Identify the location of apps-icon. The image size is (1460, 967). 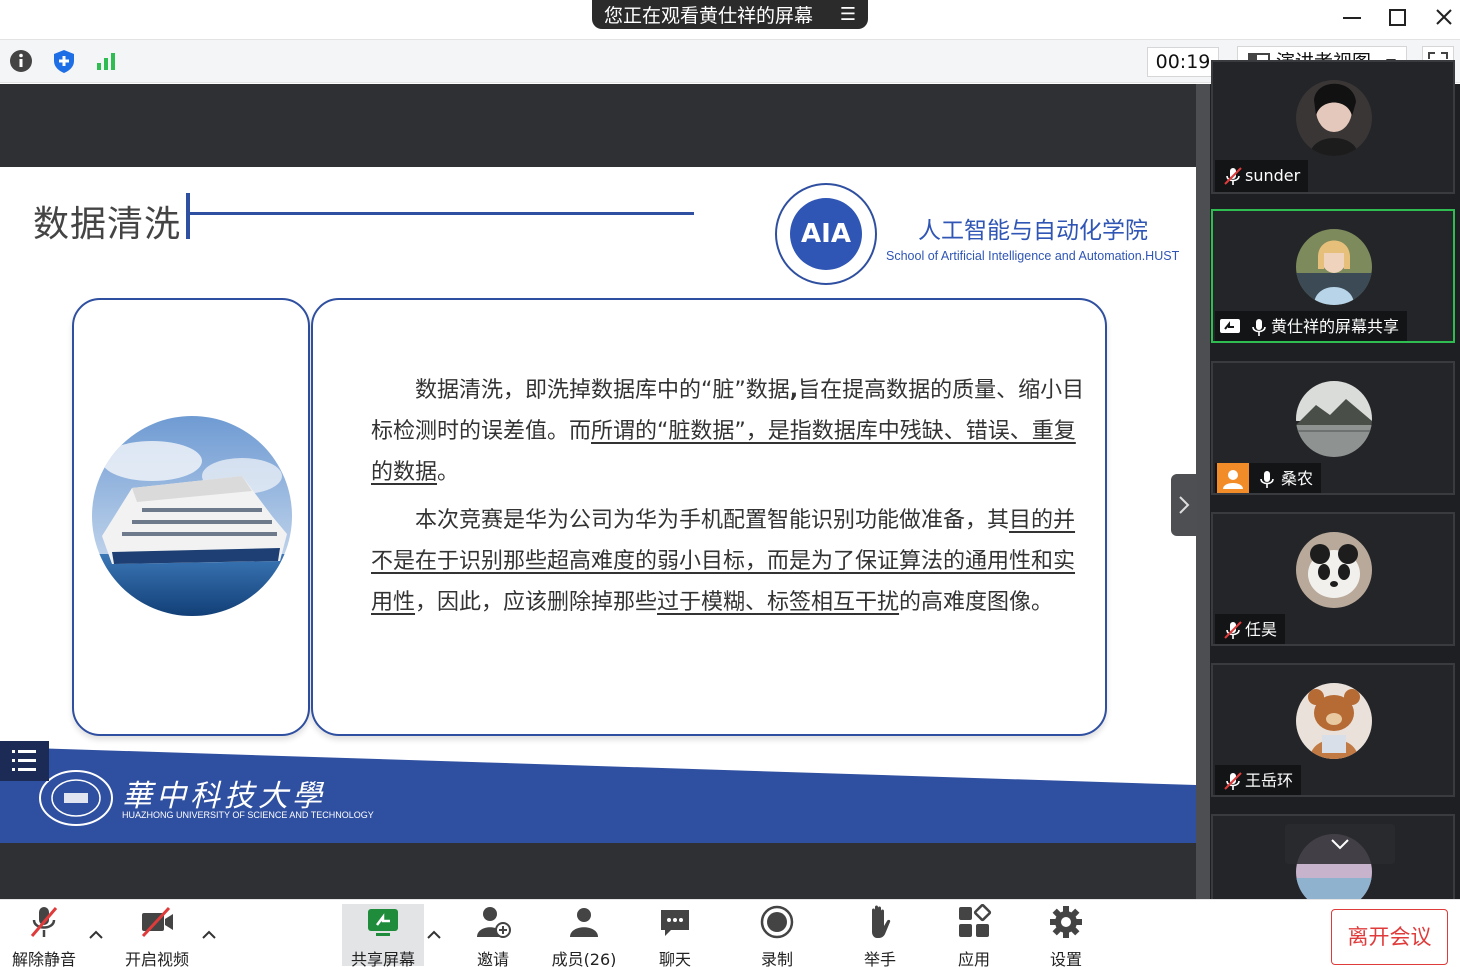
(975, 920).